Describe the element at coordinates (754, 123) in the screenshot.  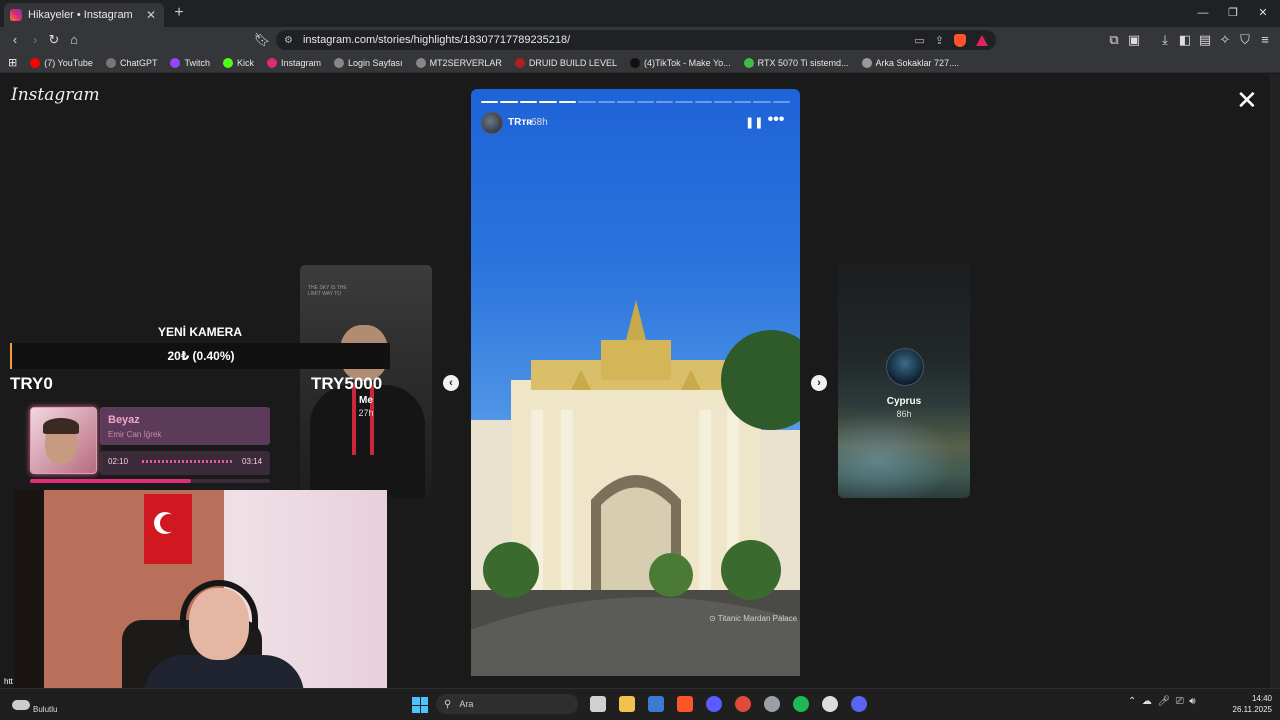
I see `pause-icon: ❚❚` at that location.